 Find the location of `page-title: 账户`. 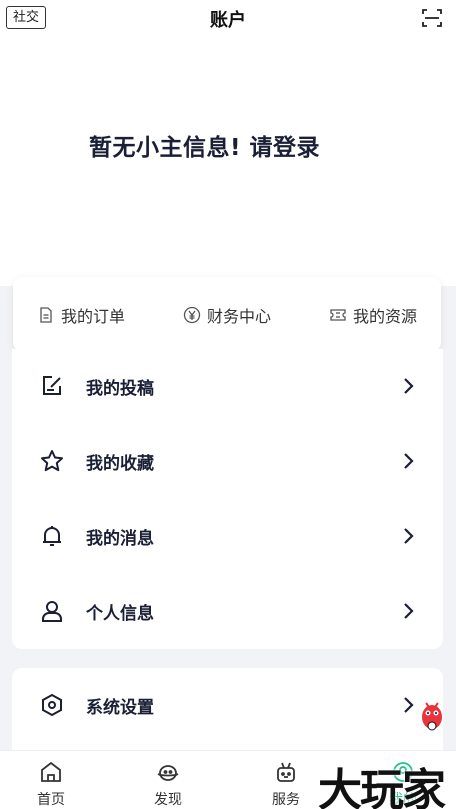

page-title: 账户 is located at coordinates (228, 20).